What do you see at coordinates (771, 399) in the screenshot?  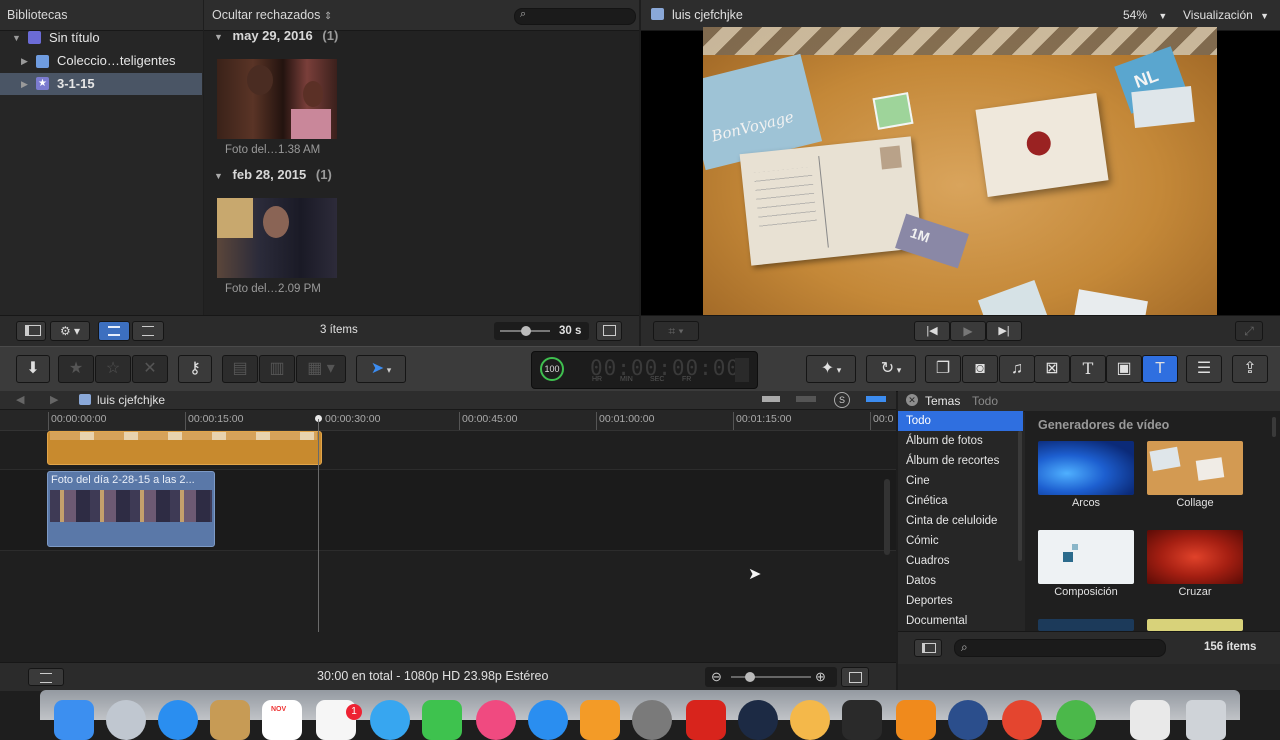 I see `audio-skimming-icon` at bounding box center [771, 399].